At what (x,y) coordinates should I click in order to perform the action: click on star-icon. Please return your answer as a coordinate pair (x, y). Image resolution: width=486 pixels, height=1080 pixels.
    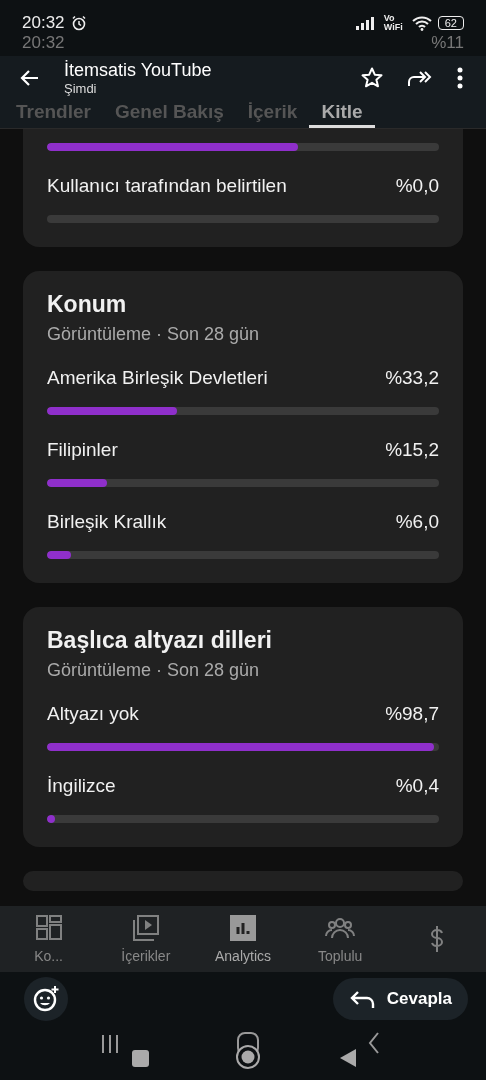
    Looking at the image, I should click on (372, 78).